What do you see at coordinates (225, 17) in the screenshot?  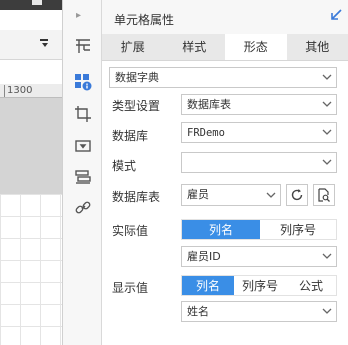 I see `panel-header: 单元格属性` at bounding box center [225, 17].